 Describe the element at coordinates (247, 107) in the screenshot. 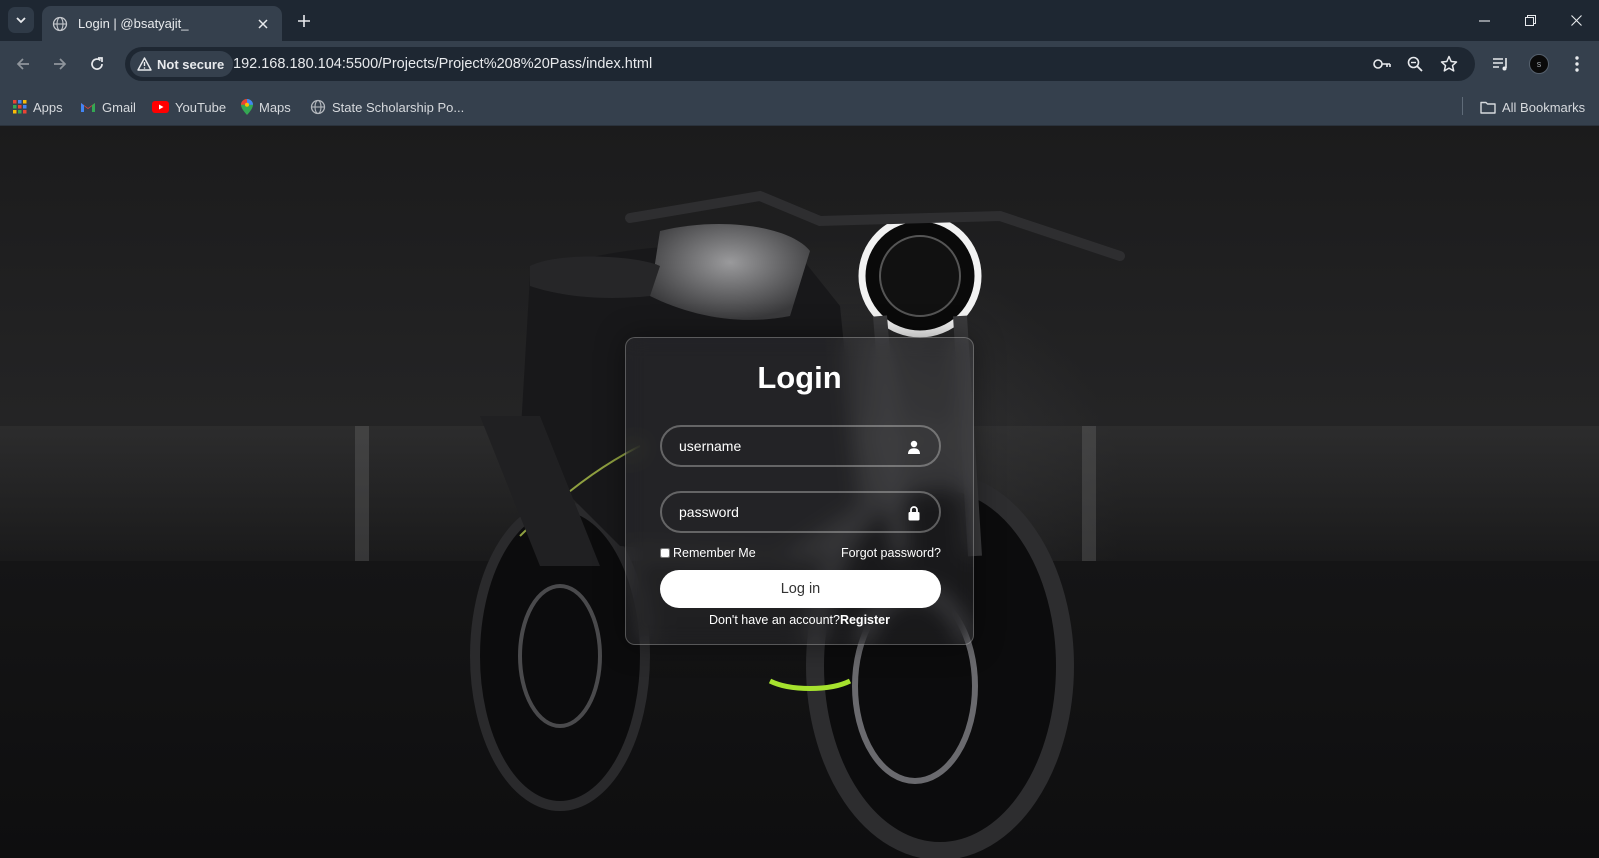

I see `maps-pin-icon` at that location.